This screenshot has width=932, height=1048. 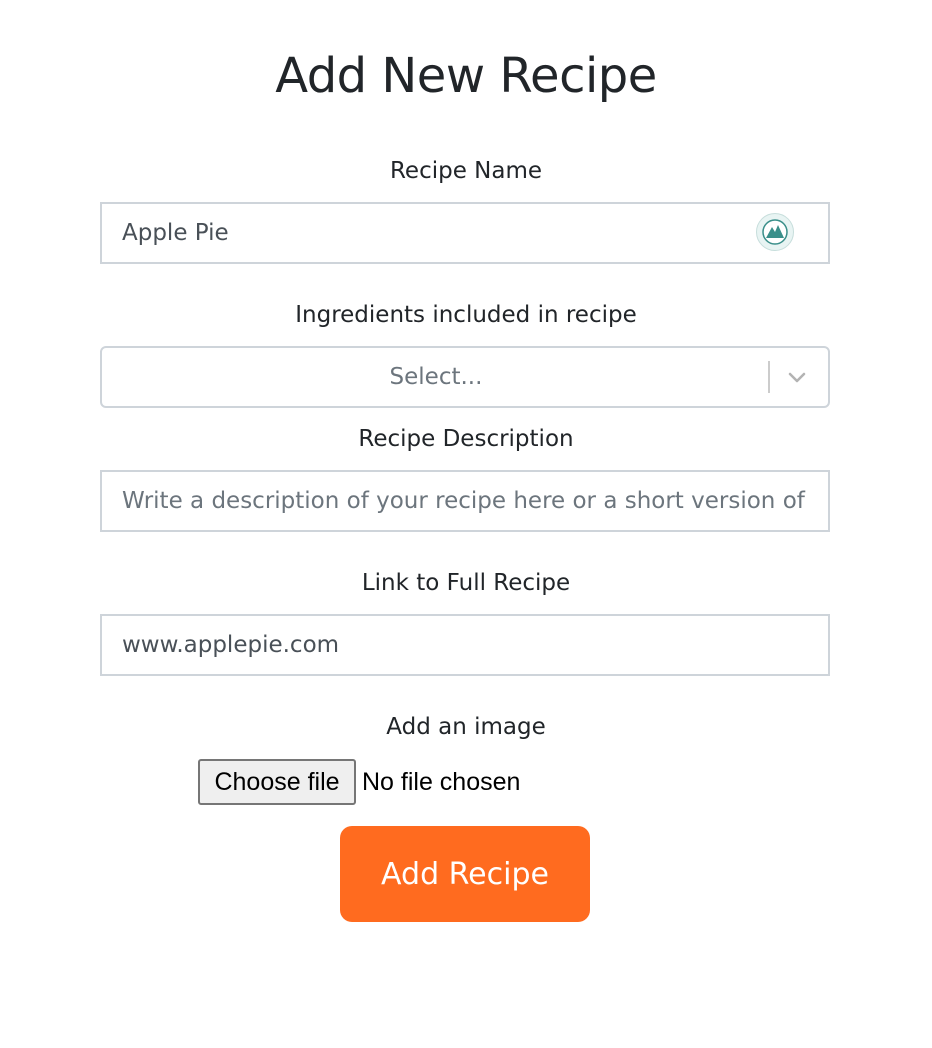 What do you see at coordinates (769, 377) in the screenshot?
I see `select-separator` at bounding box center [769, 377].